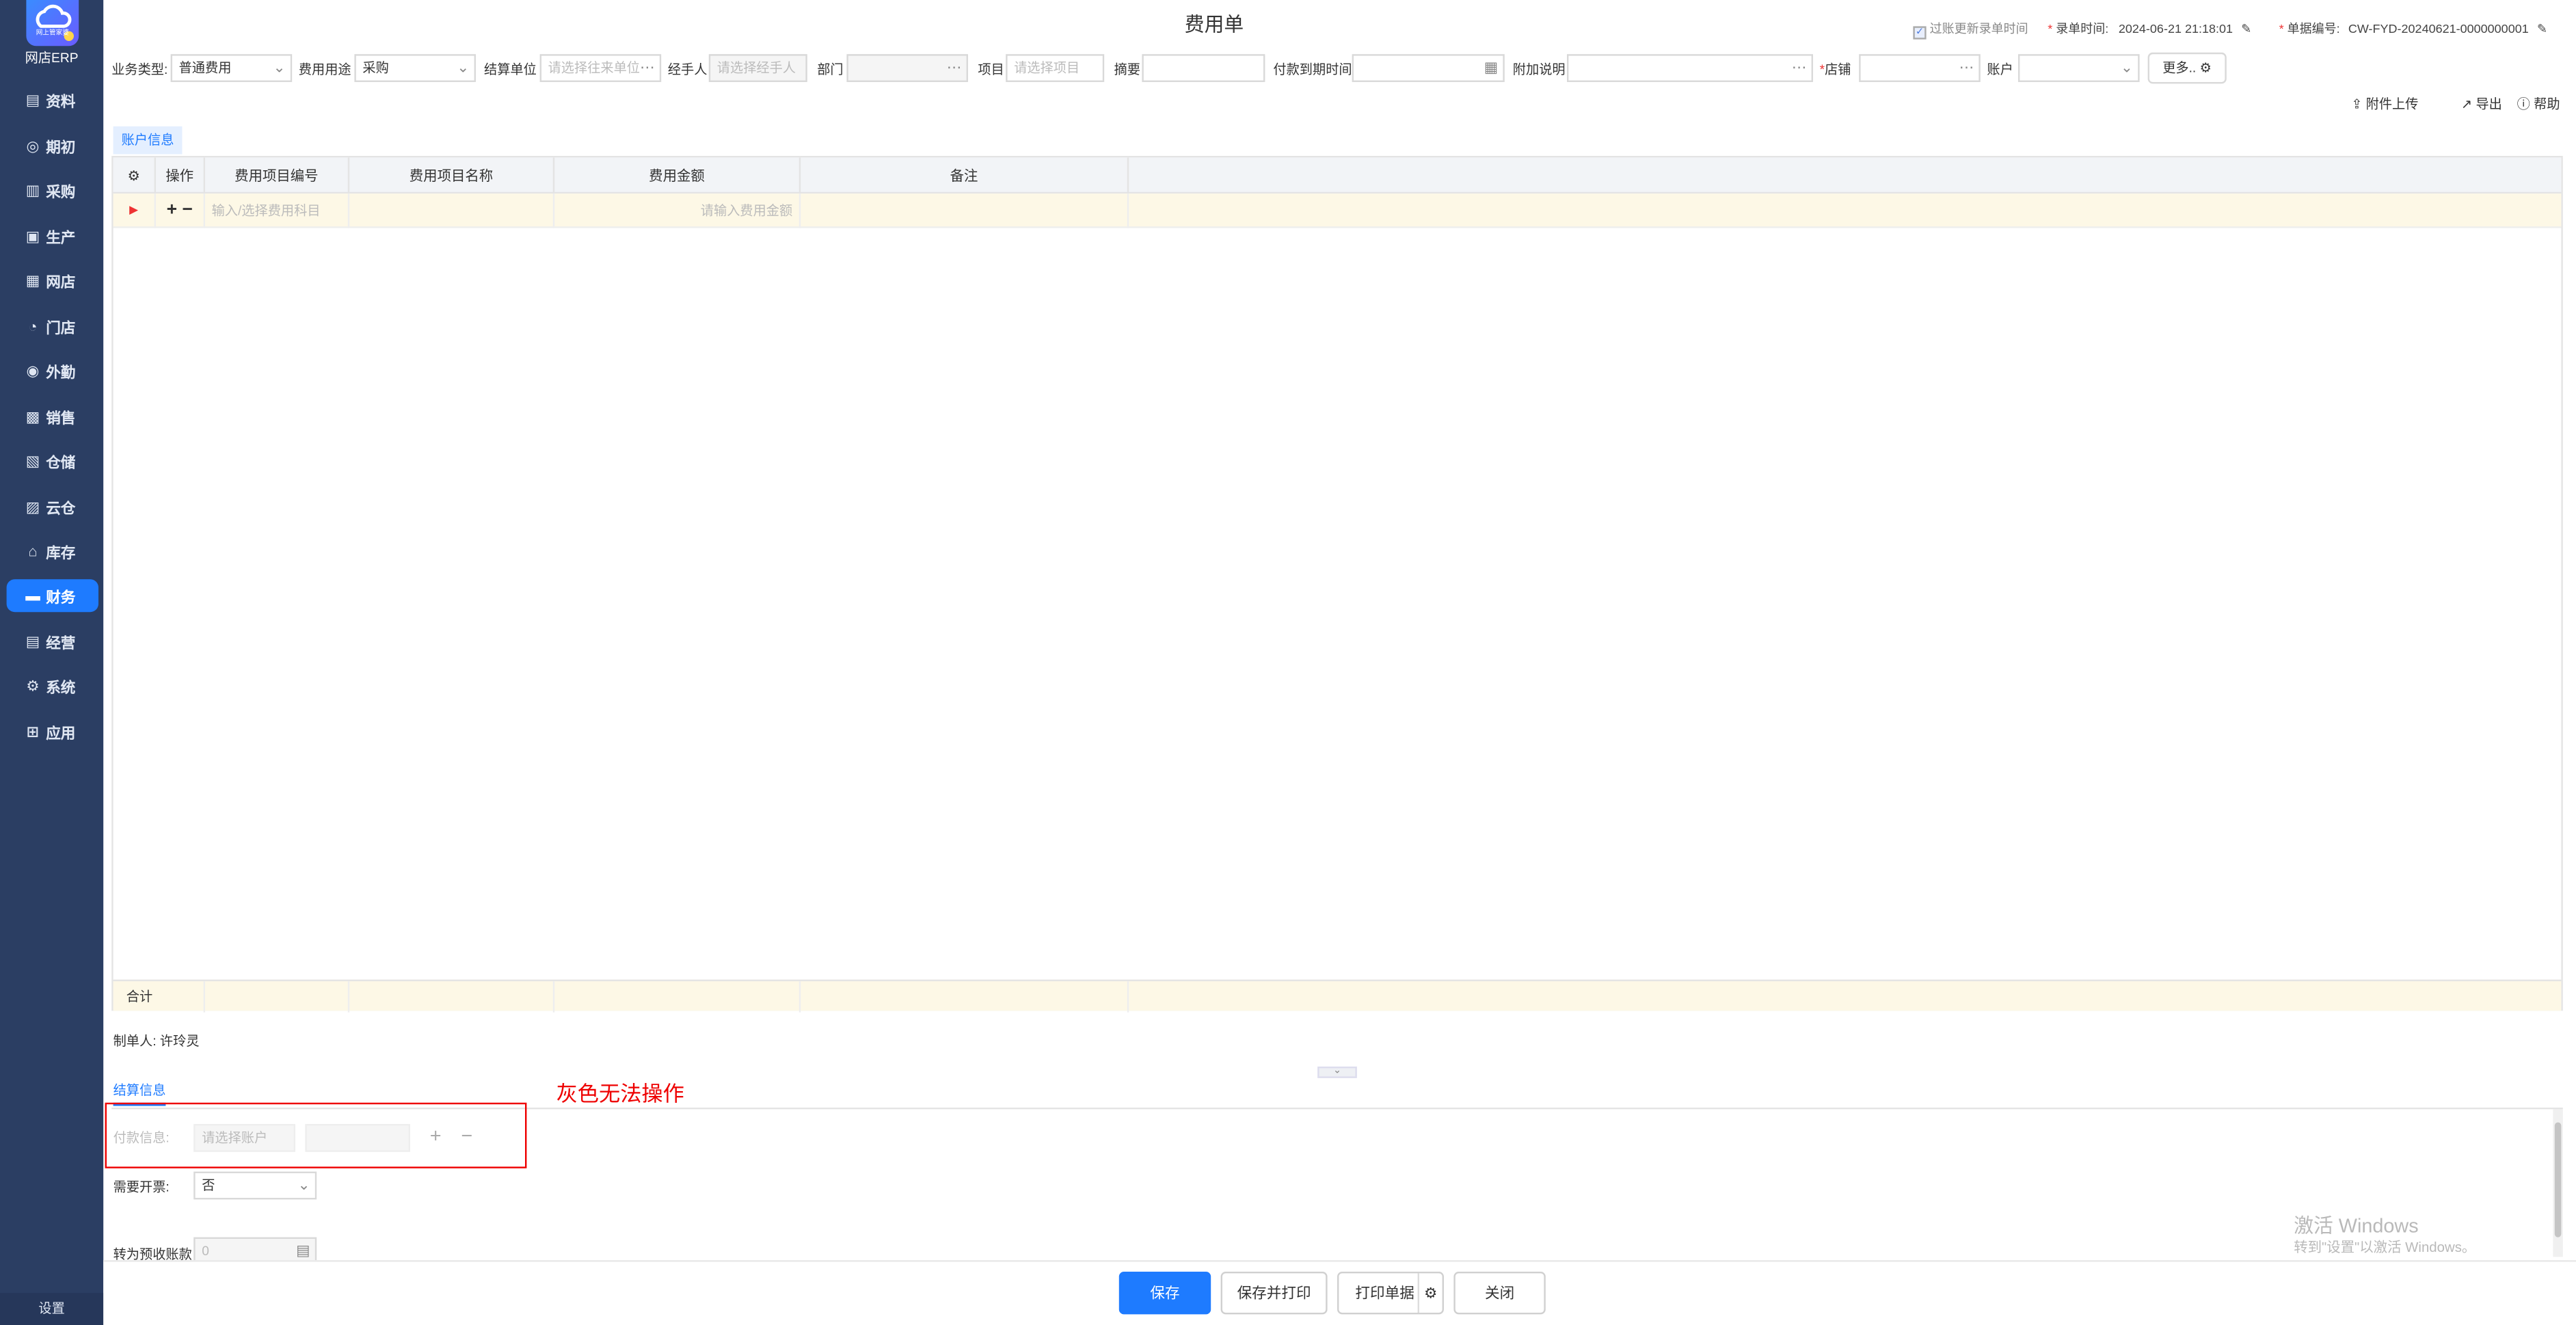 This screenshot has height=1325, width=2576. Describe the element at coordinates (1337, 211) in the screenshot. I see `table-row: ▶ + − 输入/选择费用科目 请输入费用金额` at that location.